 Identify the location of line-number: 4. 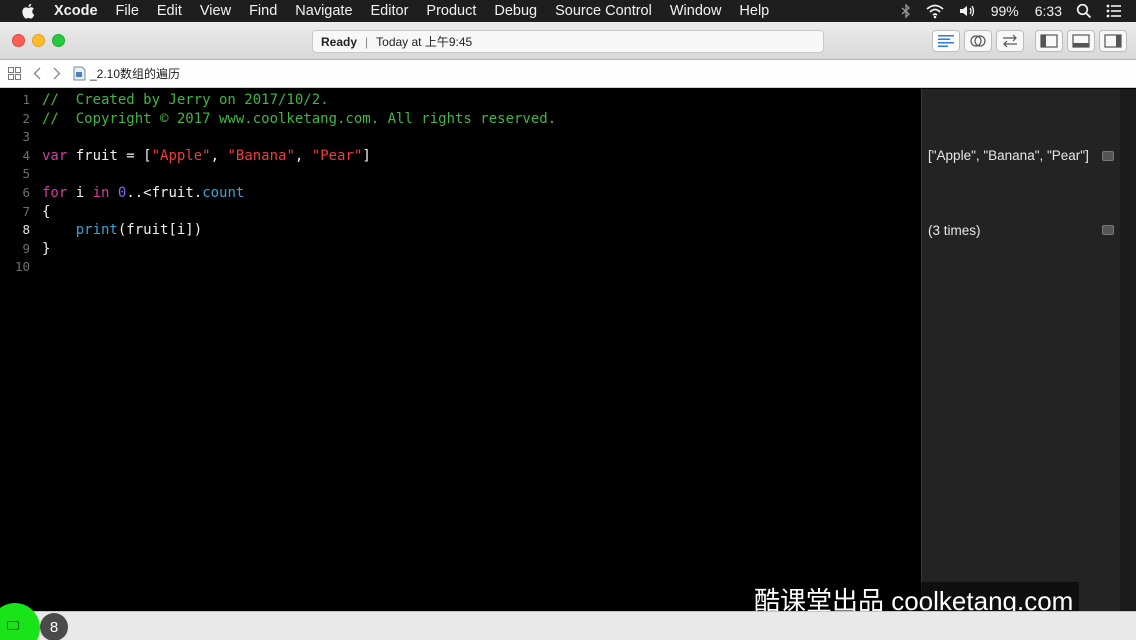
(26, 155).